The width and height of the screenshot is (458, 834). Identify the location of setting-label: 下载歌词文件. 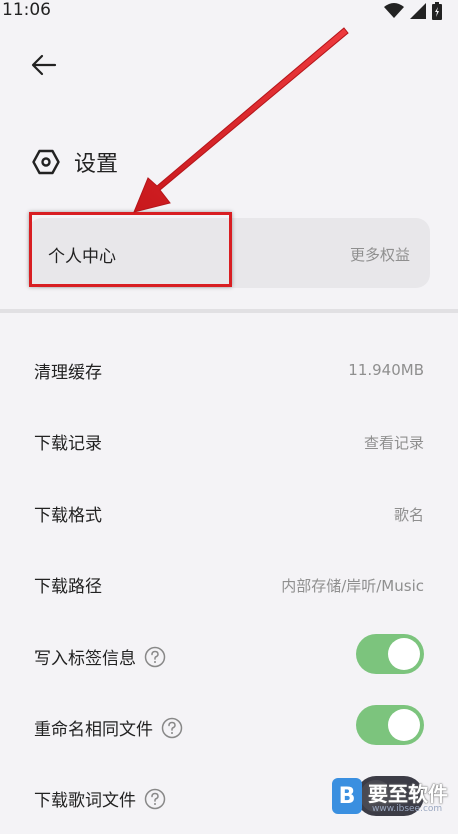
(100, 798).